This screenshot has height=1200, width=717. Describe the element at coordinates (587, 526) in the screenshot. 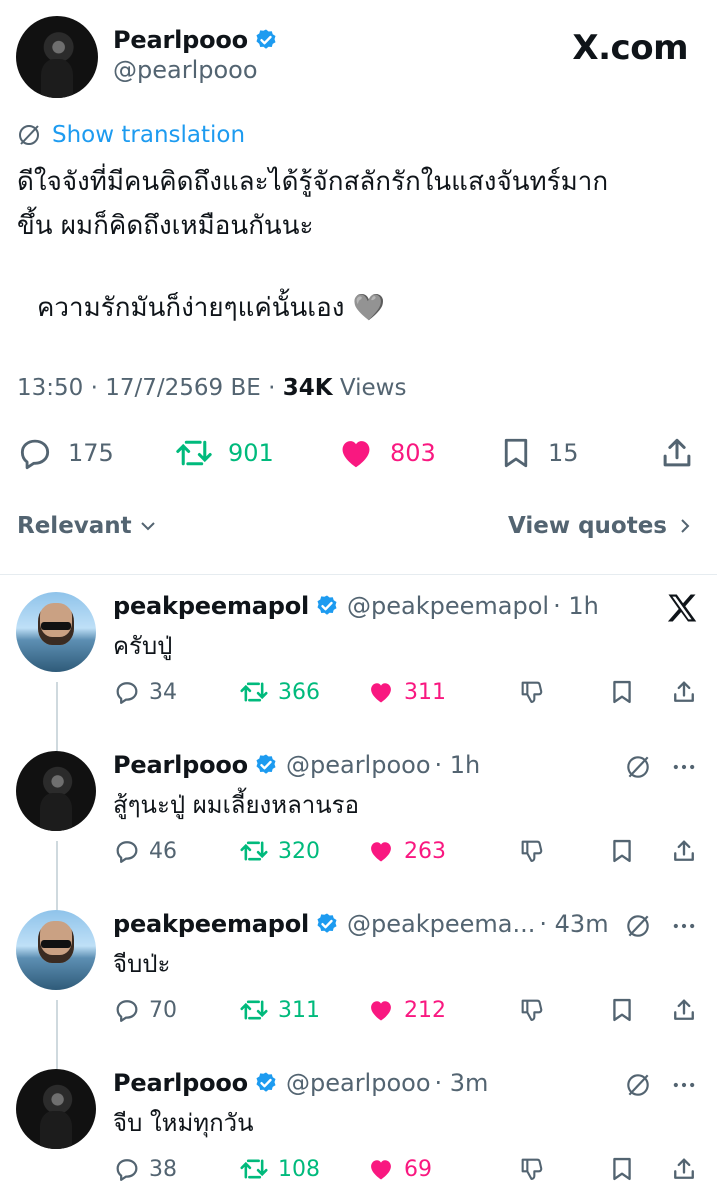

I see `view-quotes-label: View quotes` at that location.